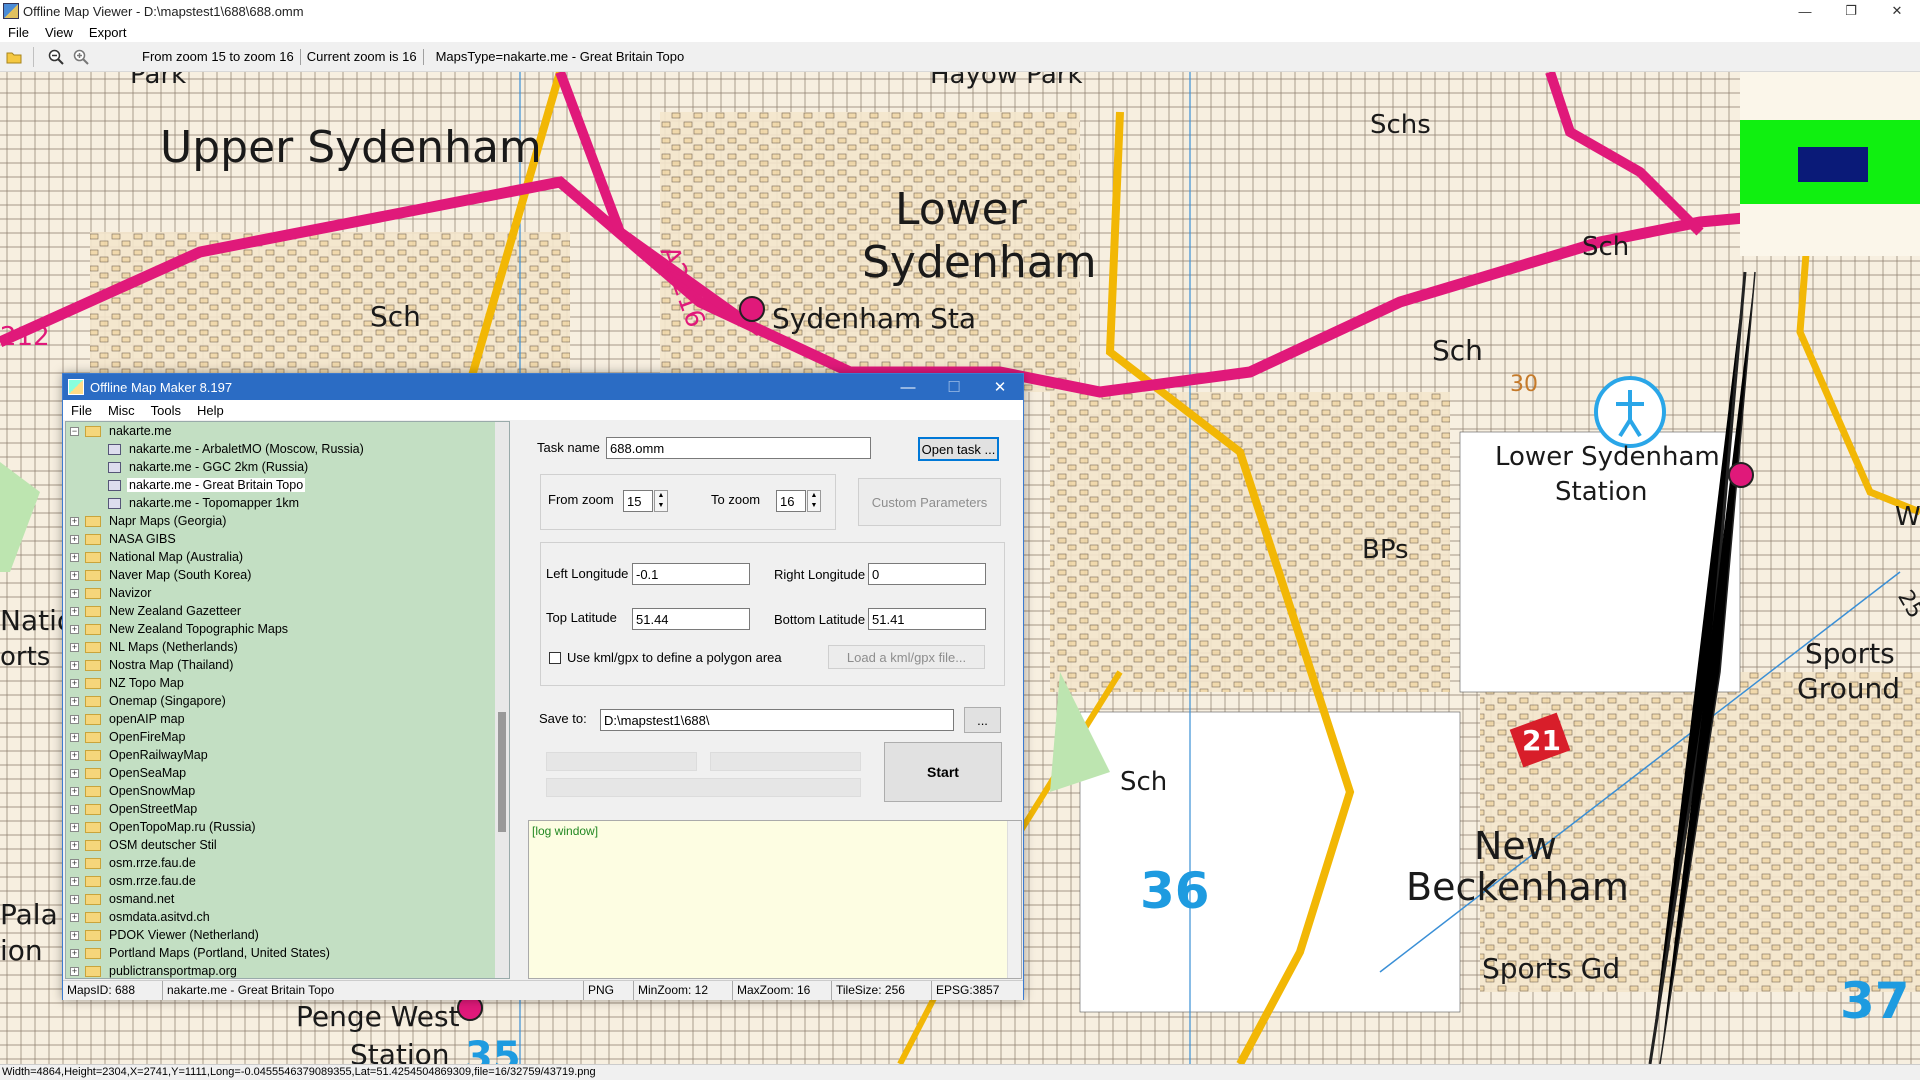  What do you see at coordinates (18, 32) in the screenshot?
I see `menu-file: File` at bounding box center [18, 32].